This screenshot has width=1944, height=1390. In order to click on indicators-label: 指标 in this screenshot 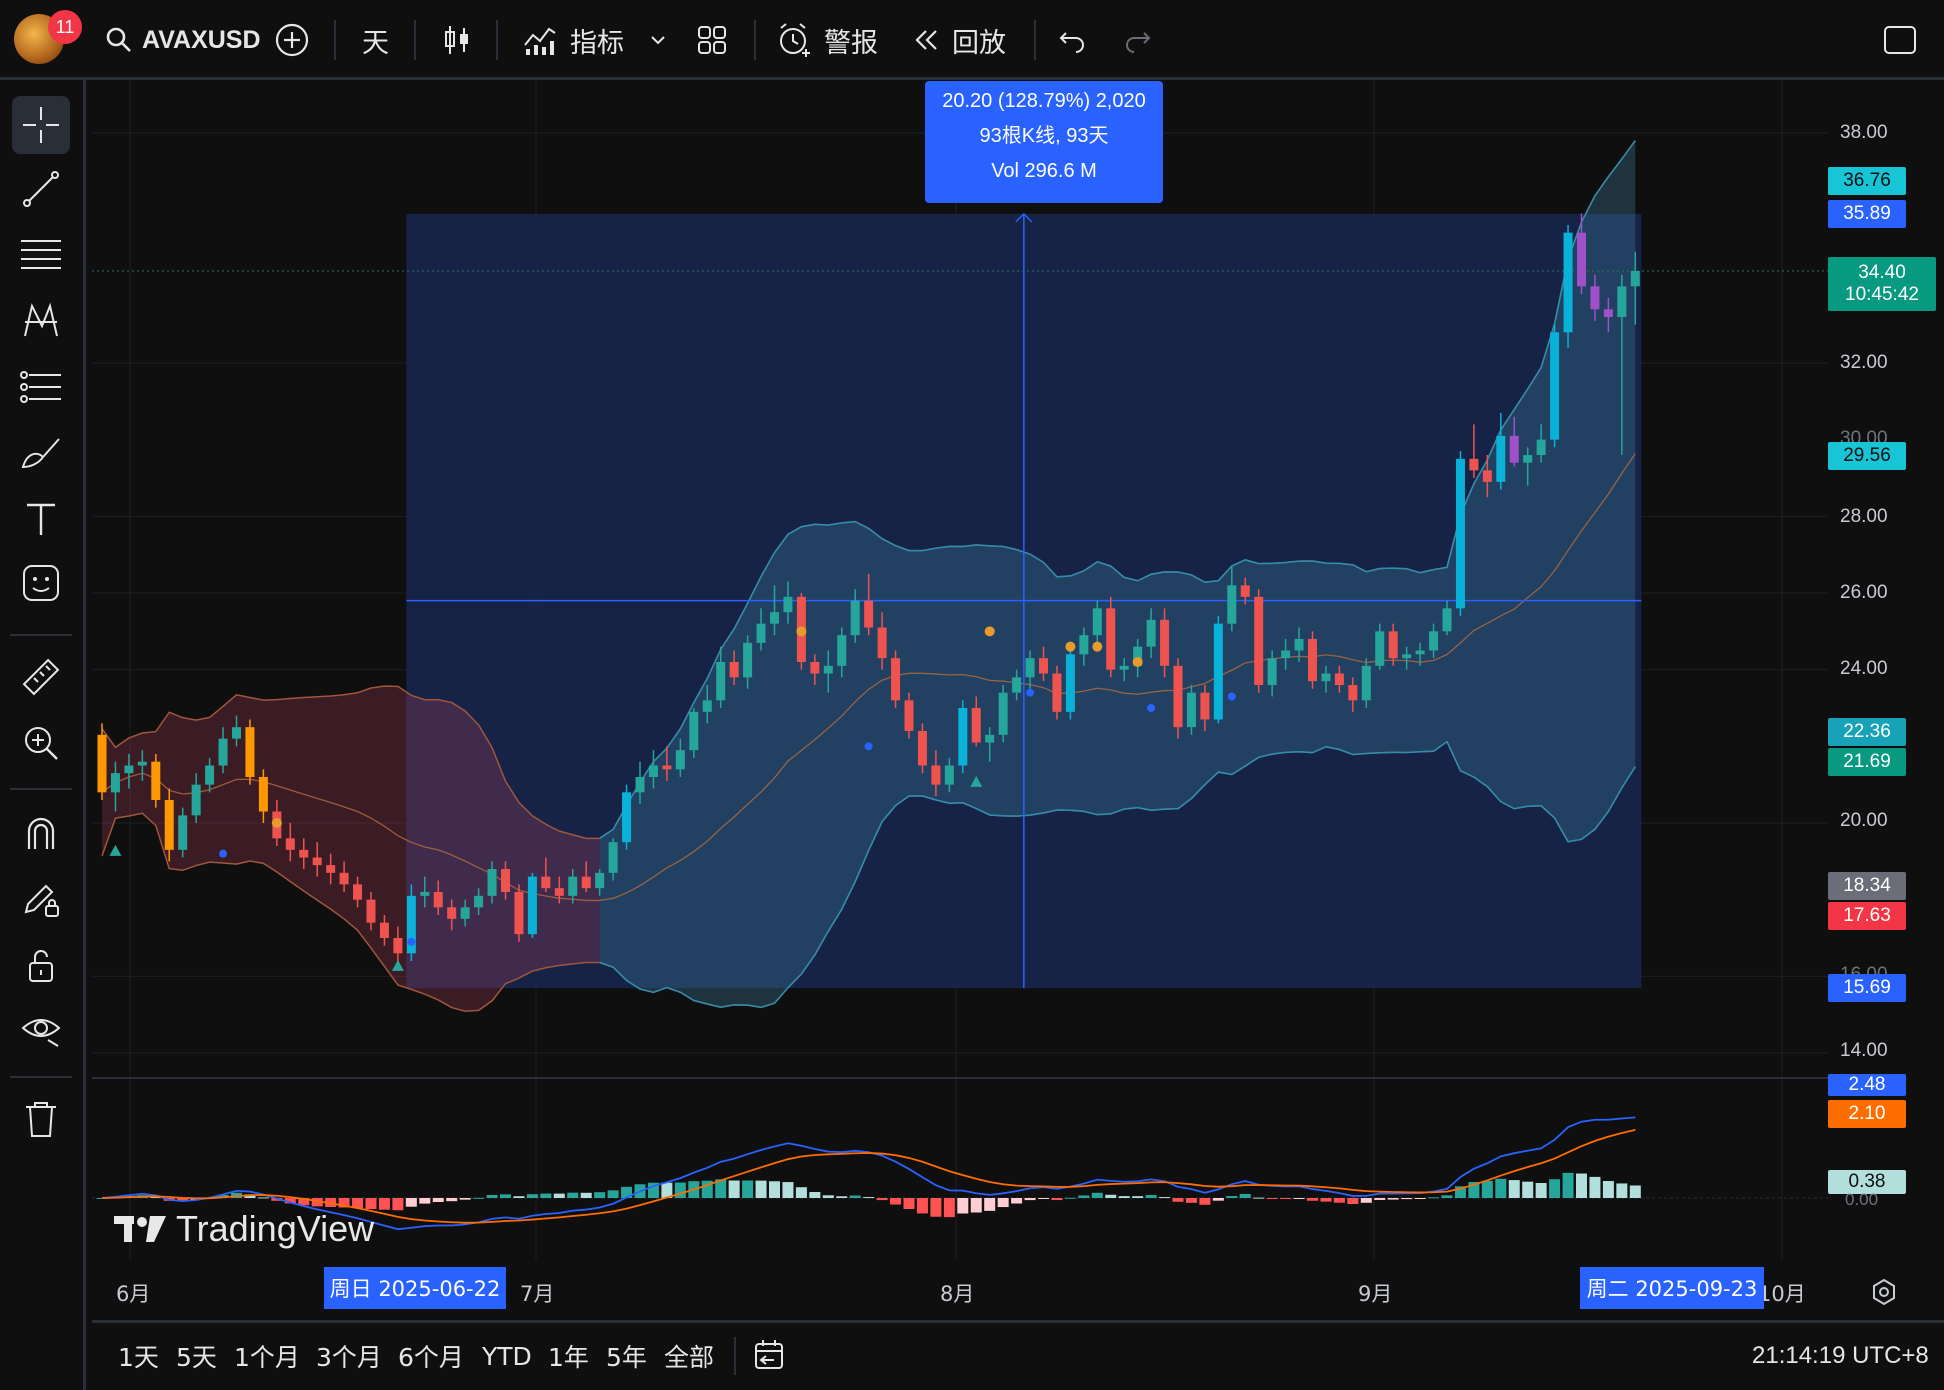, I will do `click(597, 43)`.